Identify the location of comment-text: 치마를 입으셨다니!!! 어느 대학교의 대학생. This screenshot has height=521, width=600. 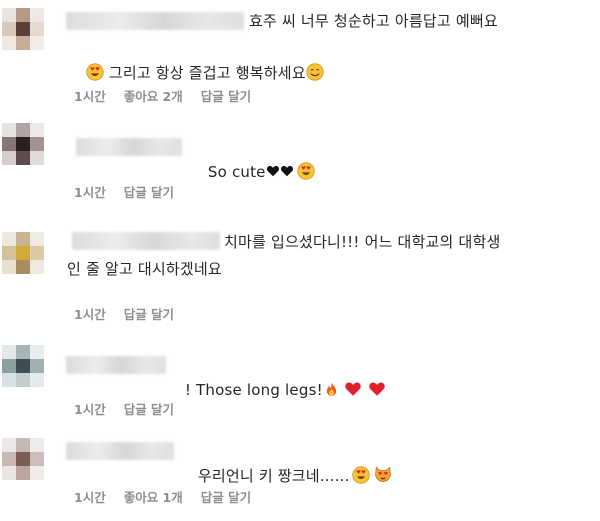
(362, 242).